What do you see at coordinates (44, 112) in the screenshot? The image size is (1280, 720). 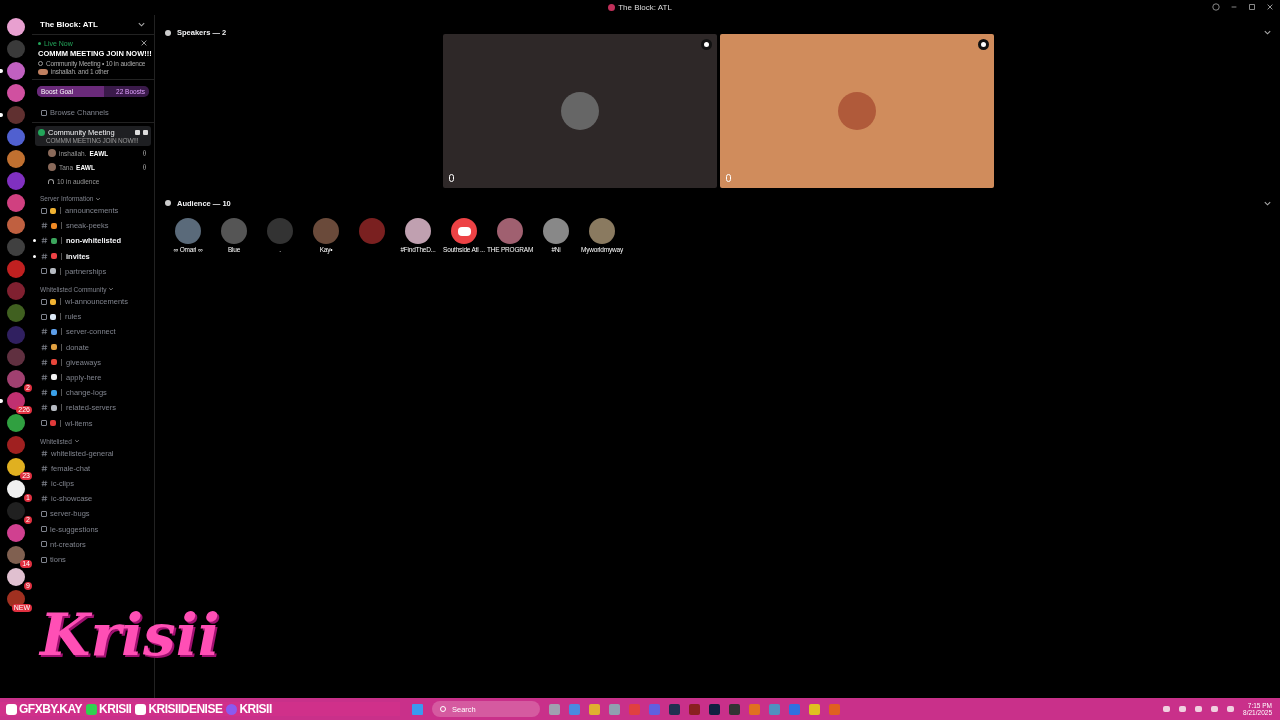 I see `browse-icon` at bounding box center [44, 112].